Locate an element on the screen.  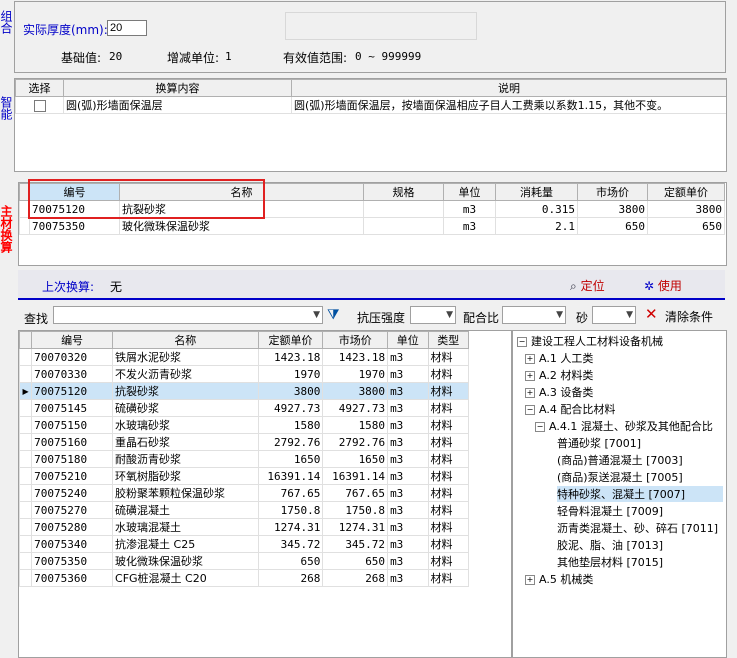
tree-node-root: − 建设工程人工材料设备机械 is located at coordinates (590, 341).